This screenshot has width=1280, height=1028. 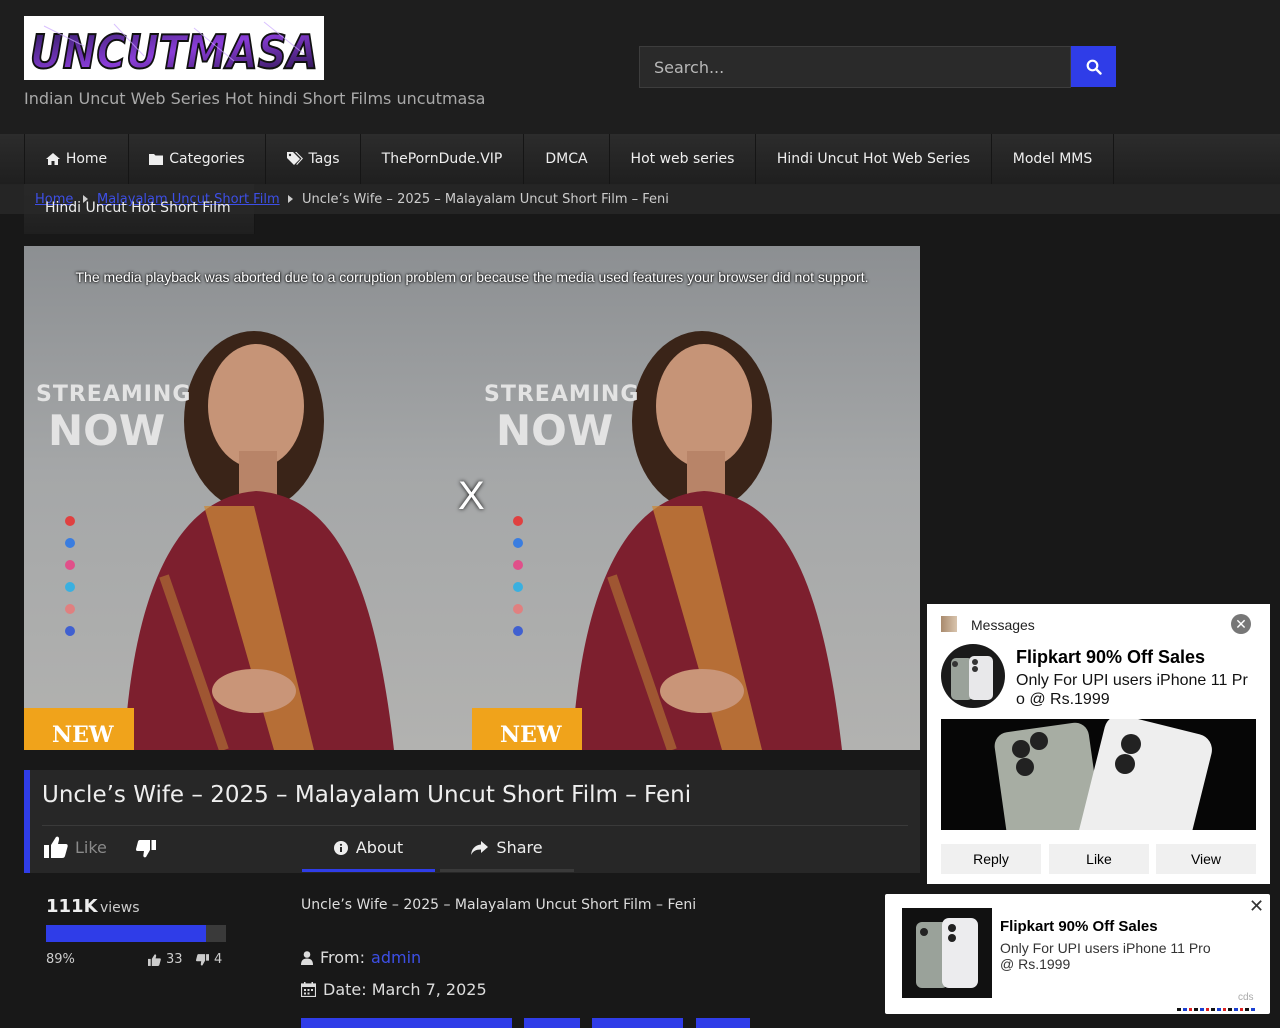 I want to click on site-logo: UNCUTMASA, so click(x=174, y=48).